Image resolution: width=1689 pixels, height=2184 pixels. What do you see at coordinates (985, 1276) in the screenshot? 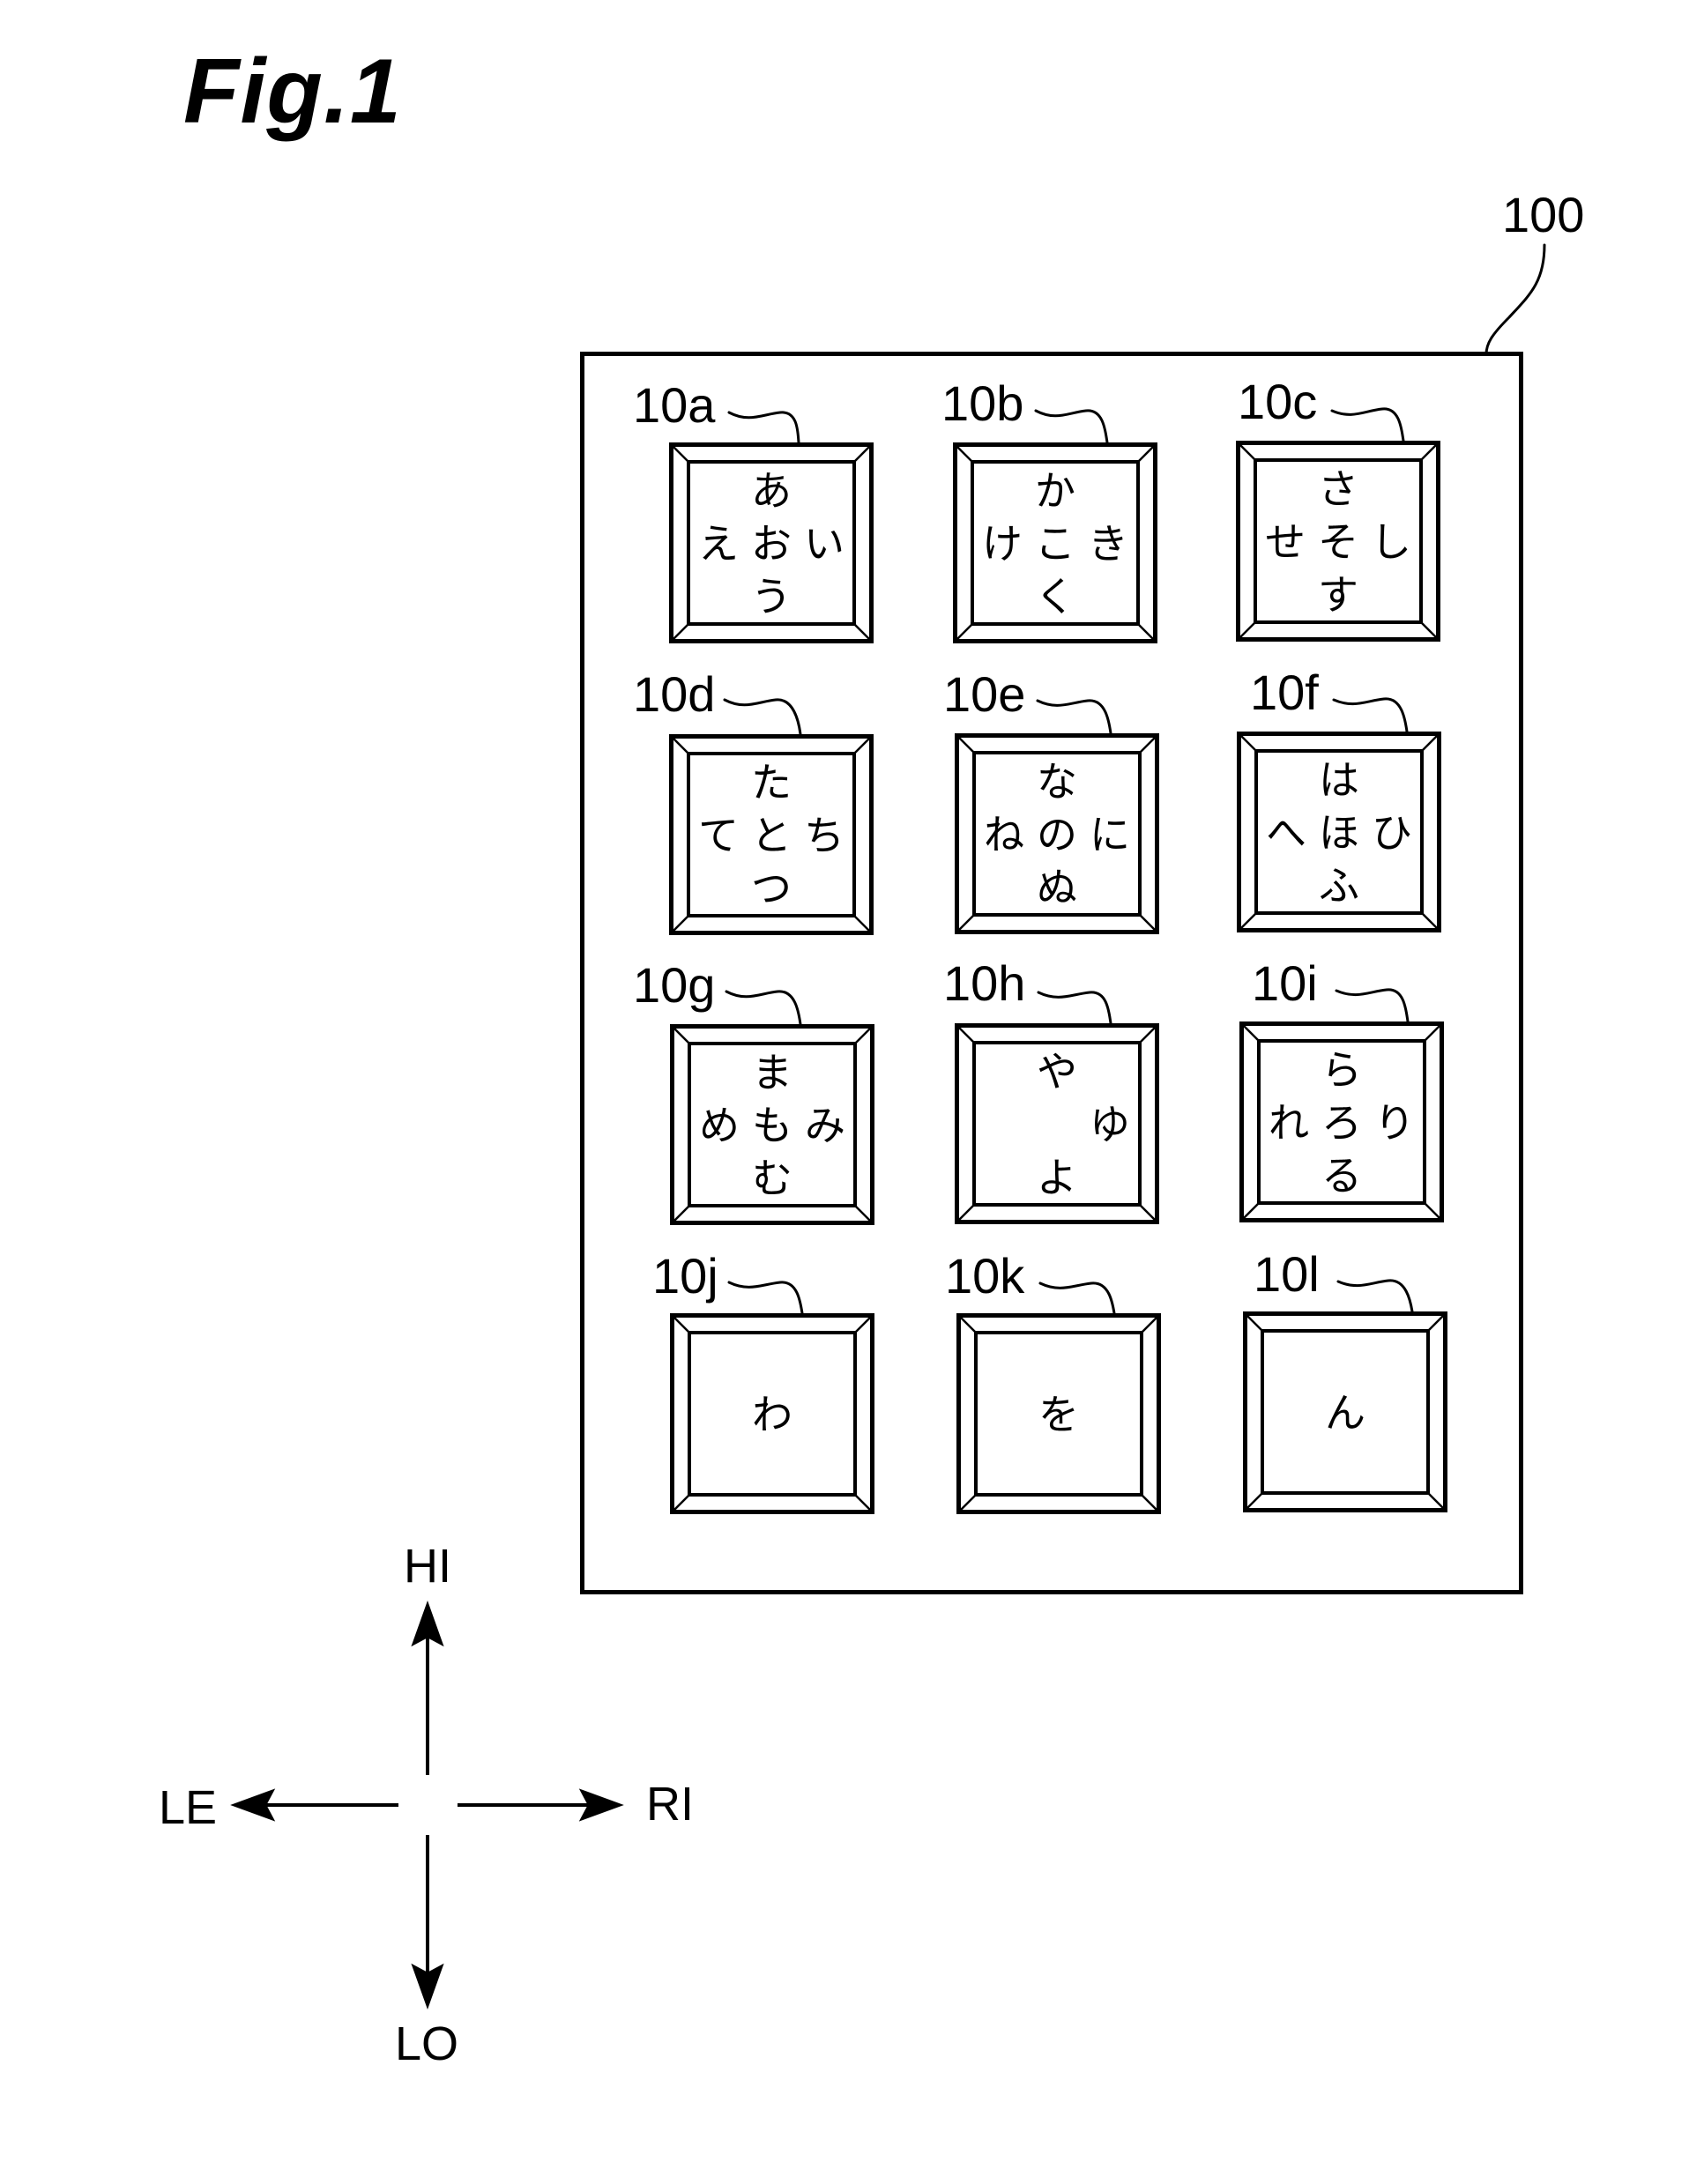
I see `key-ref-label: 10k` at bounding box center [985, 1276].